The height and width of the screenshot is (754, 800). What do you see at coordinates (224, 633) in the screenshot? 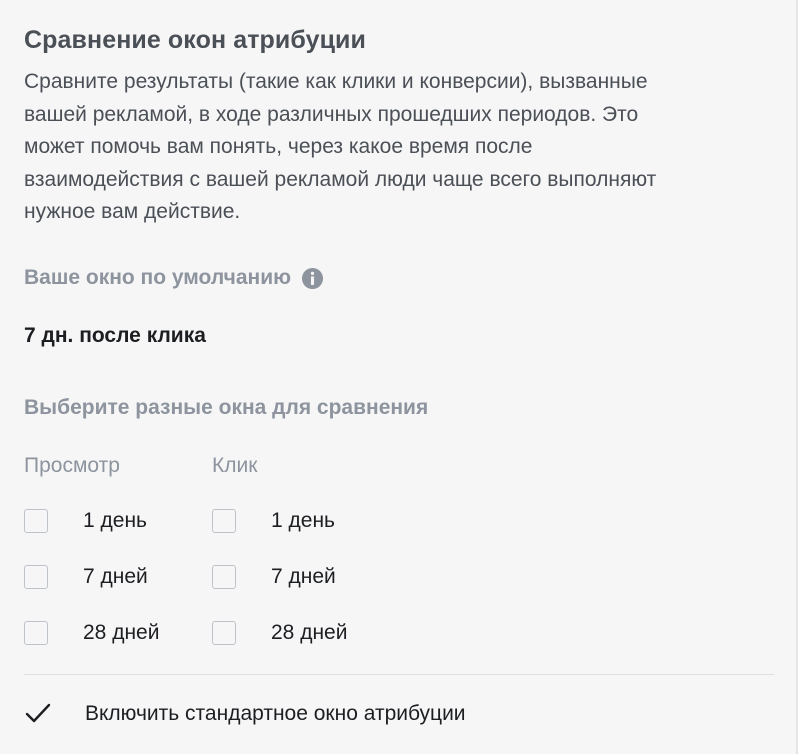
I see `click-28-days-checkbox` at bounding box center [224, 633].